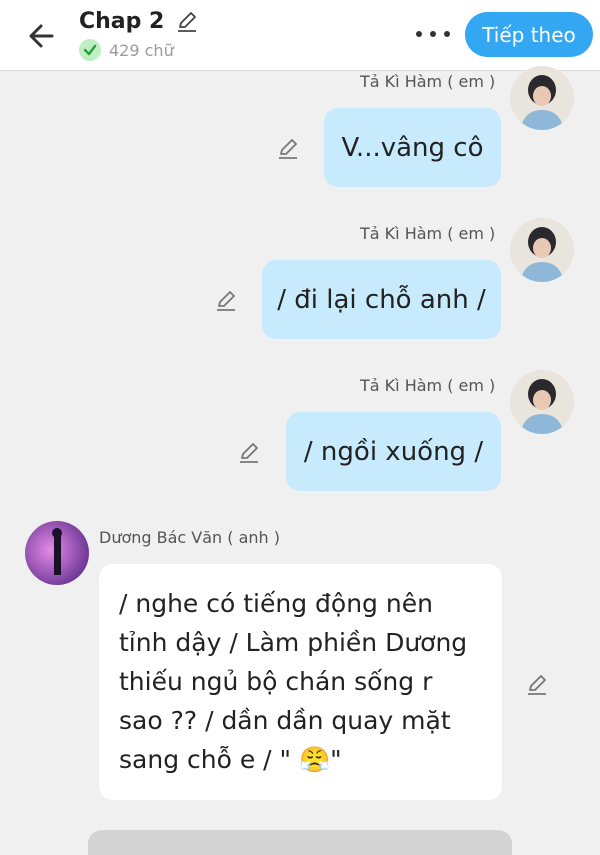 This screenshot has width=600, height=855. What do you see at coordinates (42, 36) in the screenshot?
I see `back-arrow-icon` at bounding box center [42, 36].